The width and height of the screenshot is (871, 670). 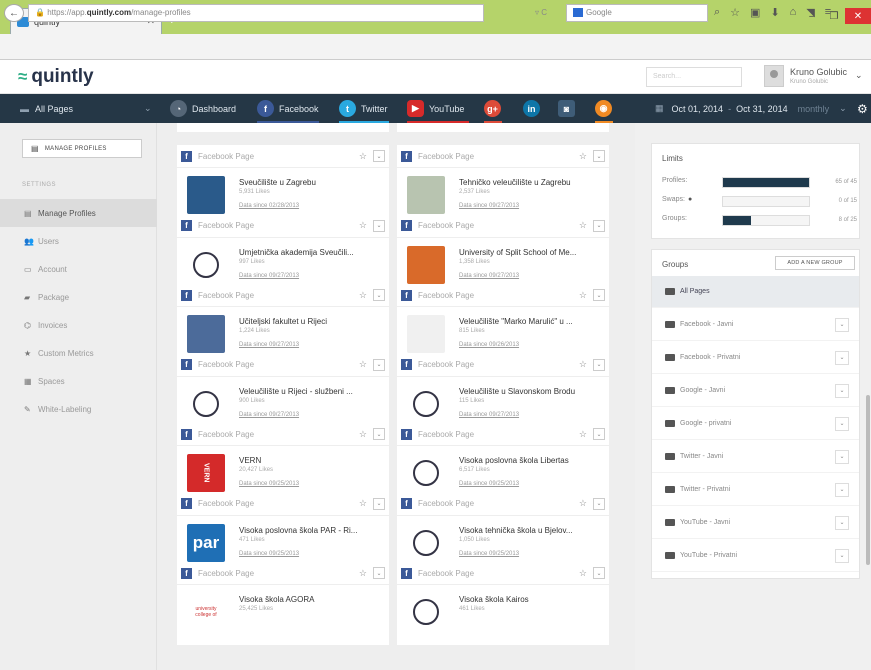 I want to click on search-icon: ⌕, so click(x=717, y=12).